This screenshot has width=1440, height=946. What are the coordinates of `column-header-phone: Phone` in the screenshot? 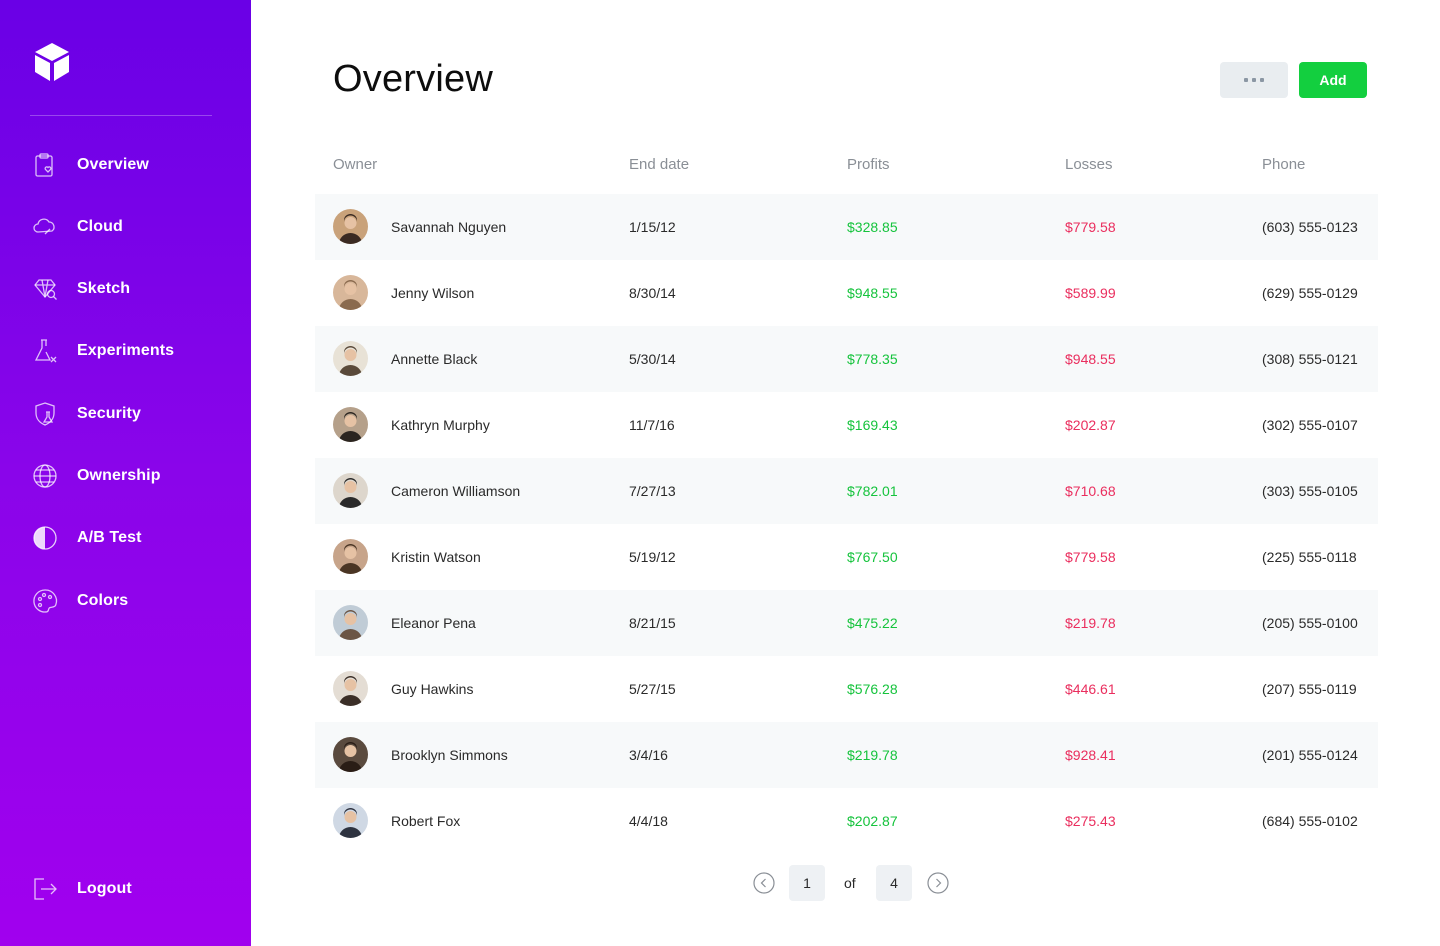 It's located at (1283, 164).